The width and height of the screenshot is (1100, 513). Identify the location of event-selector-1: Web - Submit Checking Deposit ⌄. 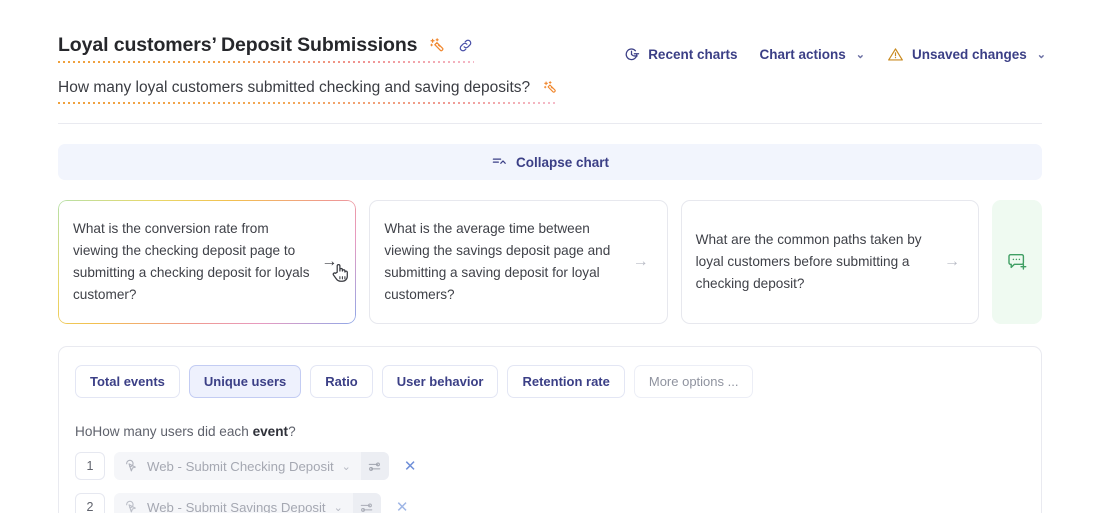
(251, 466).